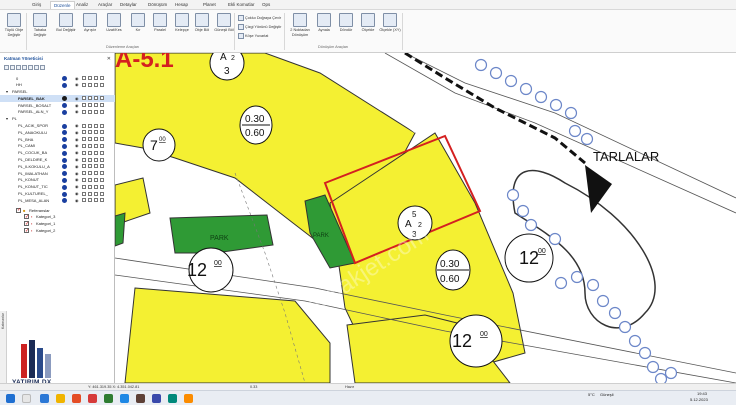 This screenshot has width=736, height=405. What do you see at coordinates (18, 67) in the screenshot?
I see `filter-icon` at bounding box center [18, 67].